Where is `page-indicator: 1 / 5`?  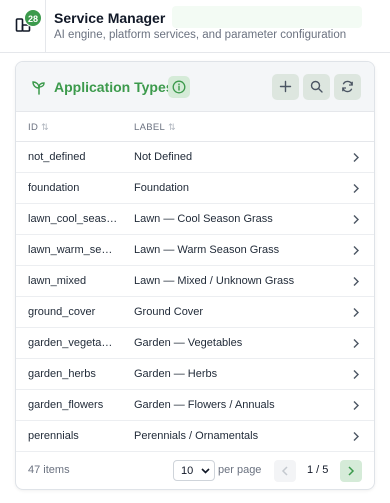
page-indicator: 1 / 5 is located at coordinates (318, 470).